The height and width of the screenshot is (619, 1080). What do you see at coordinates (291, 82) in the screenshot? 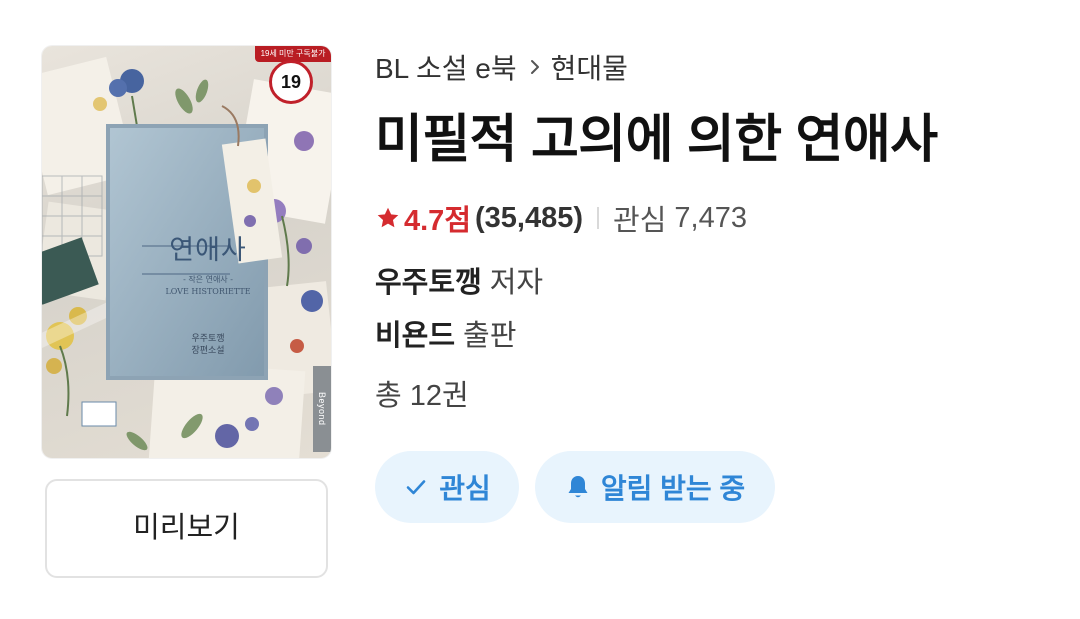
I see `age-rating-badge: 19` at bounding box center [291, 82].